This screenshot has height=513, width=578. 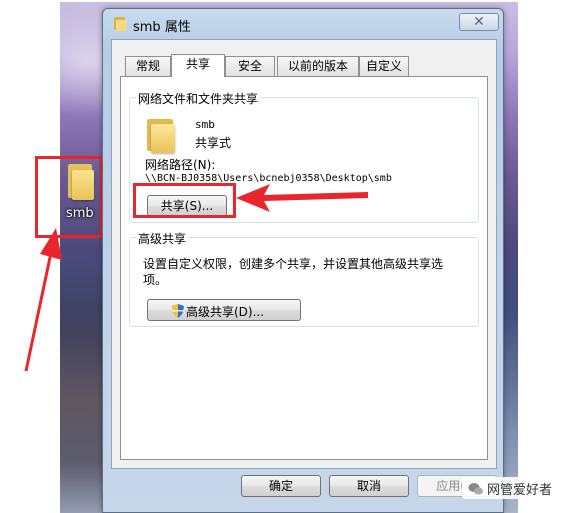 What do you see at coordinates (520, 490) in the screenshot?
I see `watermark-text: 网管爱好者` at bounding box center [520, 490].